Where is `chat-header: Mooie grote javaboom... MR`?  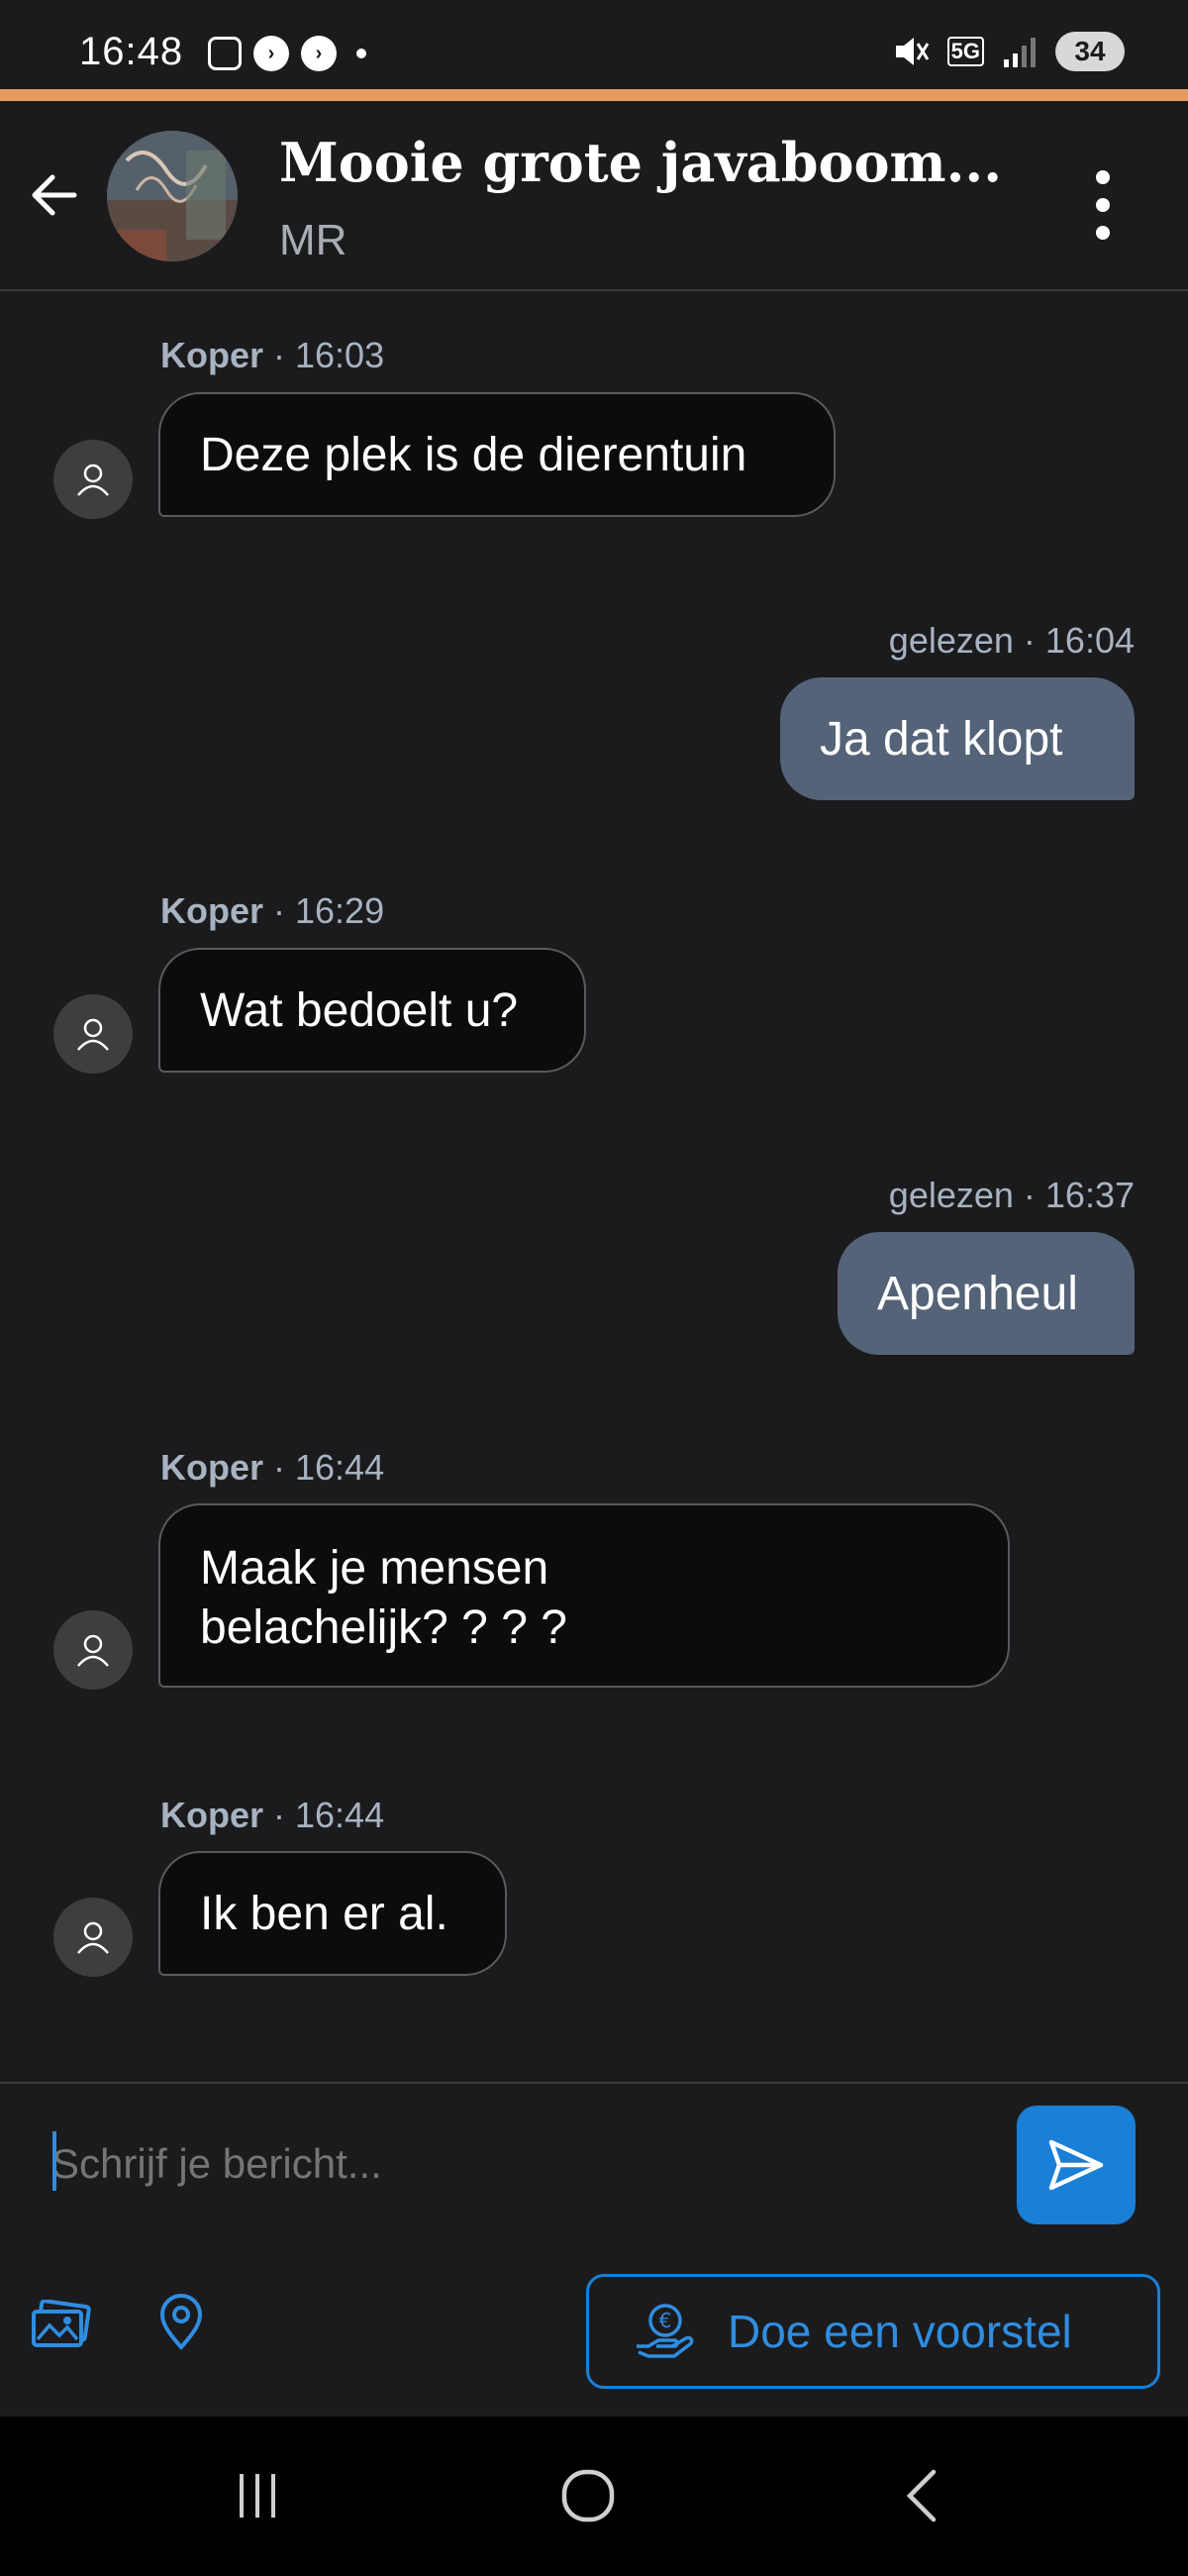 chat-header: Mooie grote javaboom... MR is located at coordinates (594, 196).